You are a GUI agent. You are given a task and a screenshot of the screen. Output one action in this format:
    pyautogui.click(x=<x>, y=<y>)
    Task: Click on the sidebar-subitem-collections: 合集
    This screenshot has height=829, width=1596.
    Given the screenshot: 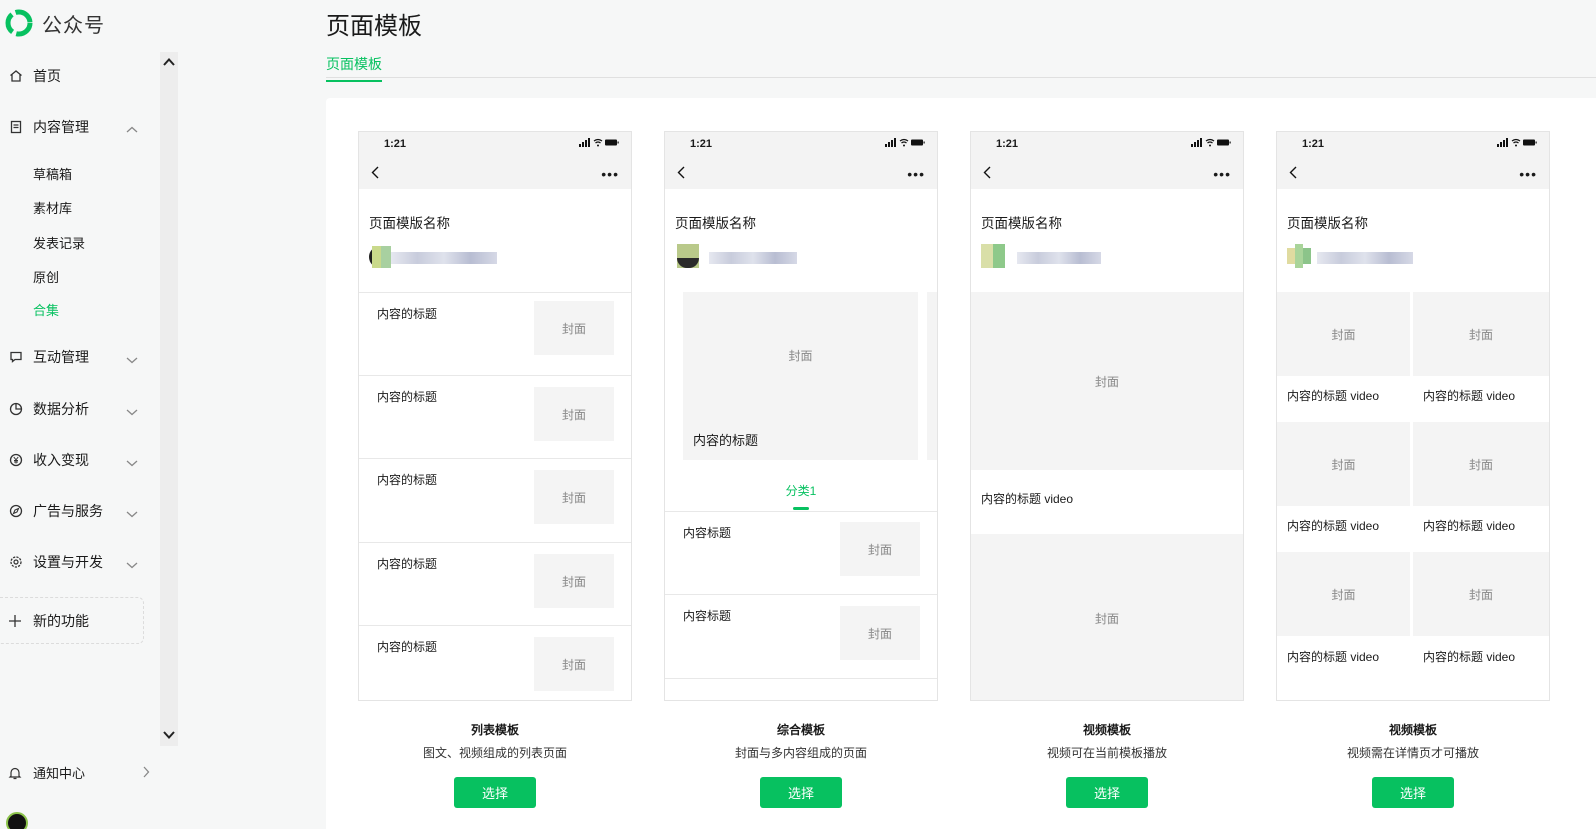 What is the action you would take?
    pyautogui.click(x=46, y=309)
    